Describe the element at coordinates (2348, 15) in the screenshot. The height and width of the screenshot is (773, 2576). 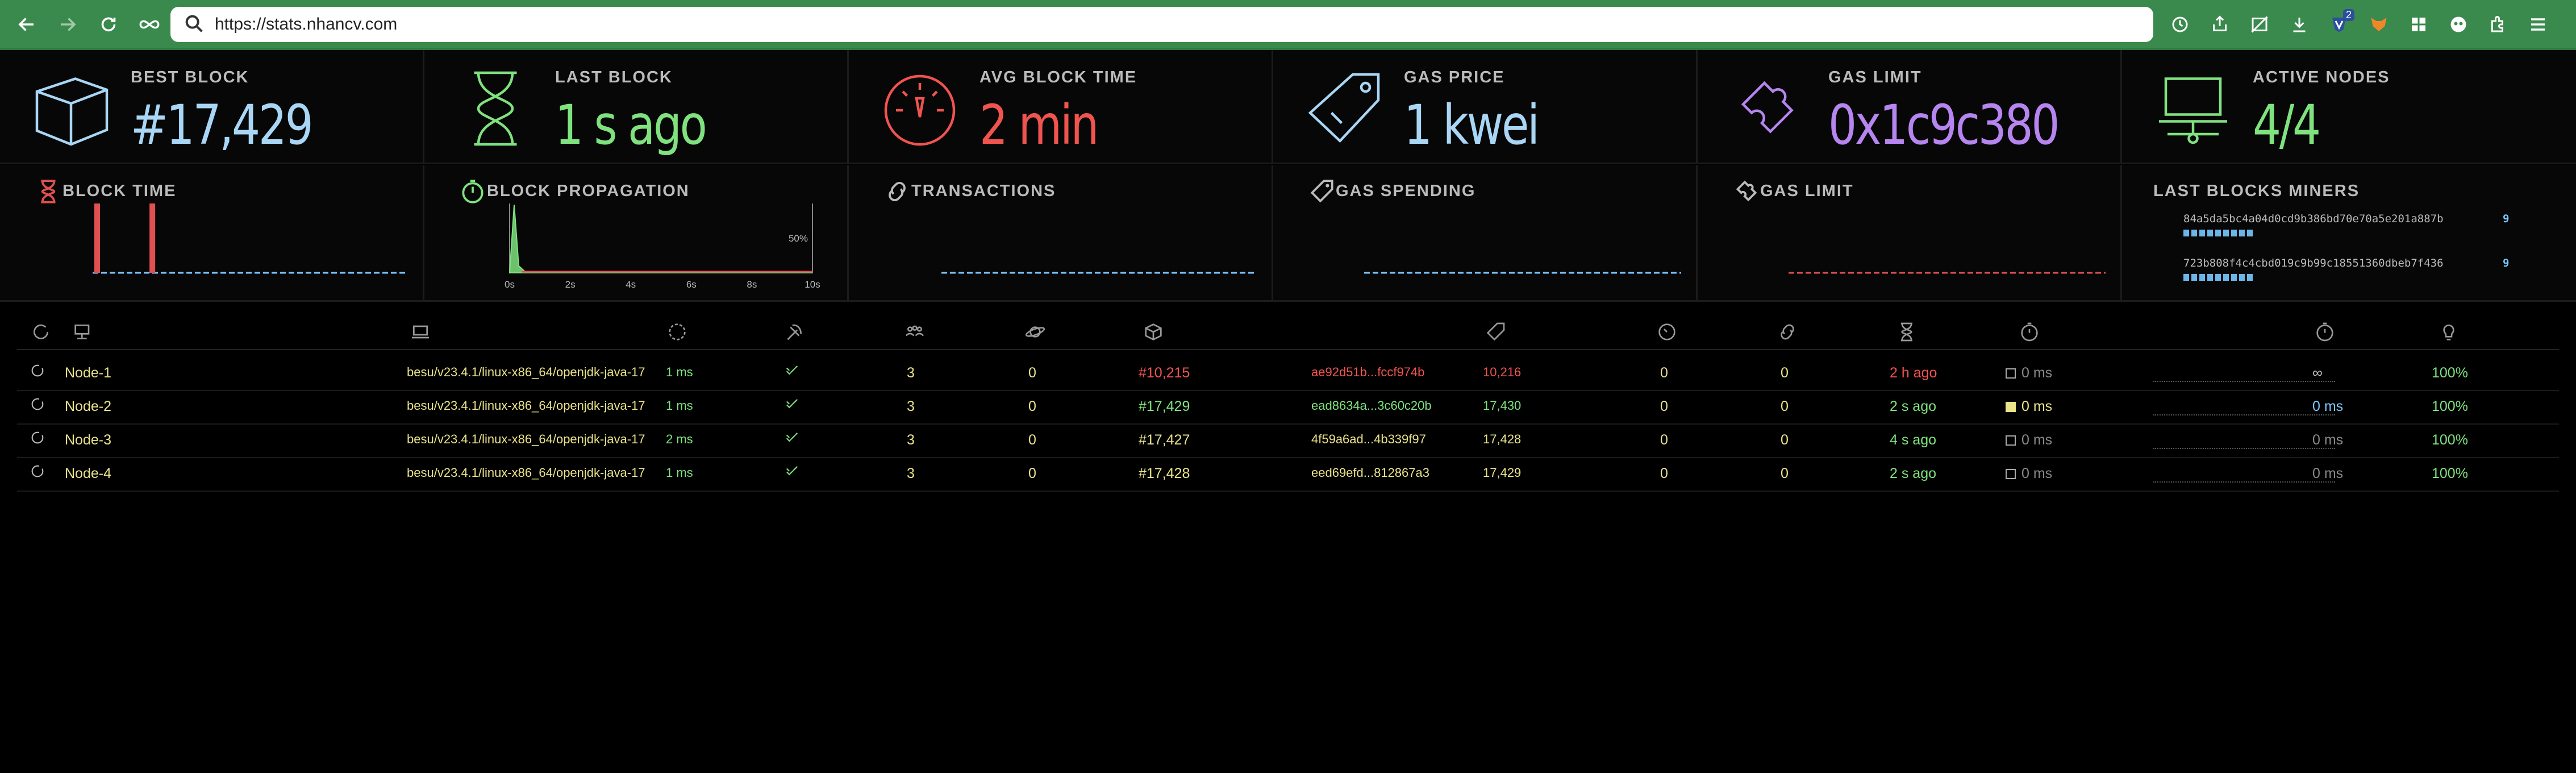
I see `extension-badge: 2` at that location.